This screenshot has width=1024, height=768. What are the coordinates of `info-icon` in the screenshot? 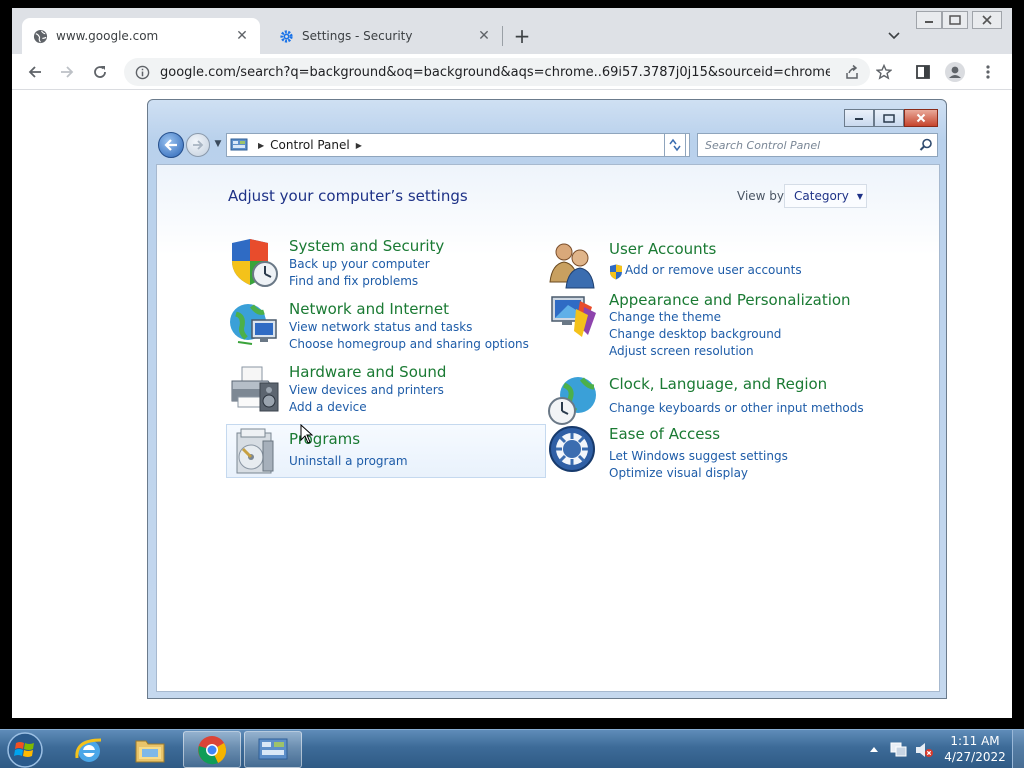 It's located at (142, 72).